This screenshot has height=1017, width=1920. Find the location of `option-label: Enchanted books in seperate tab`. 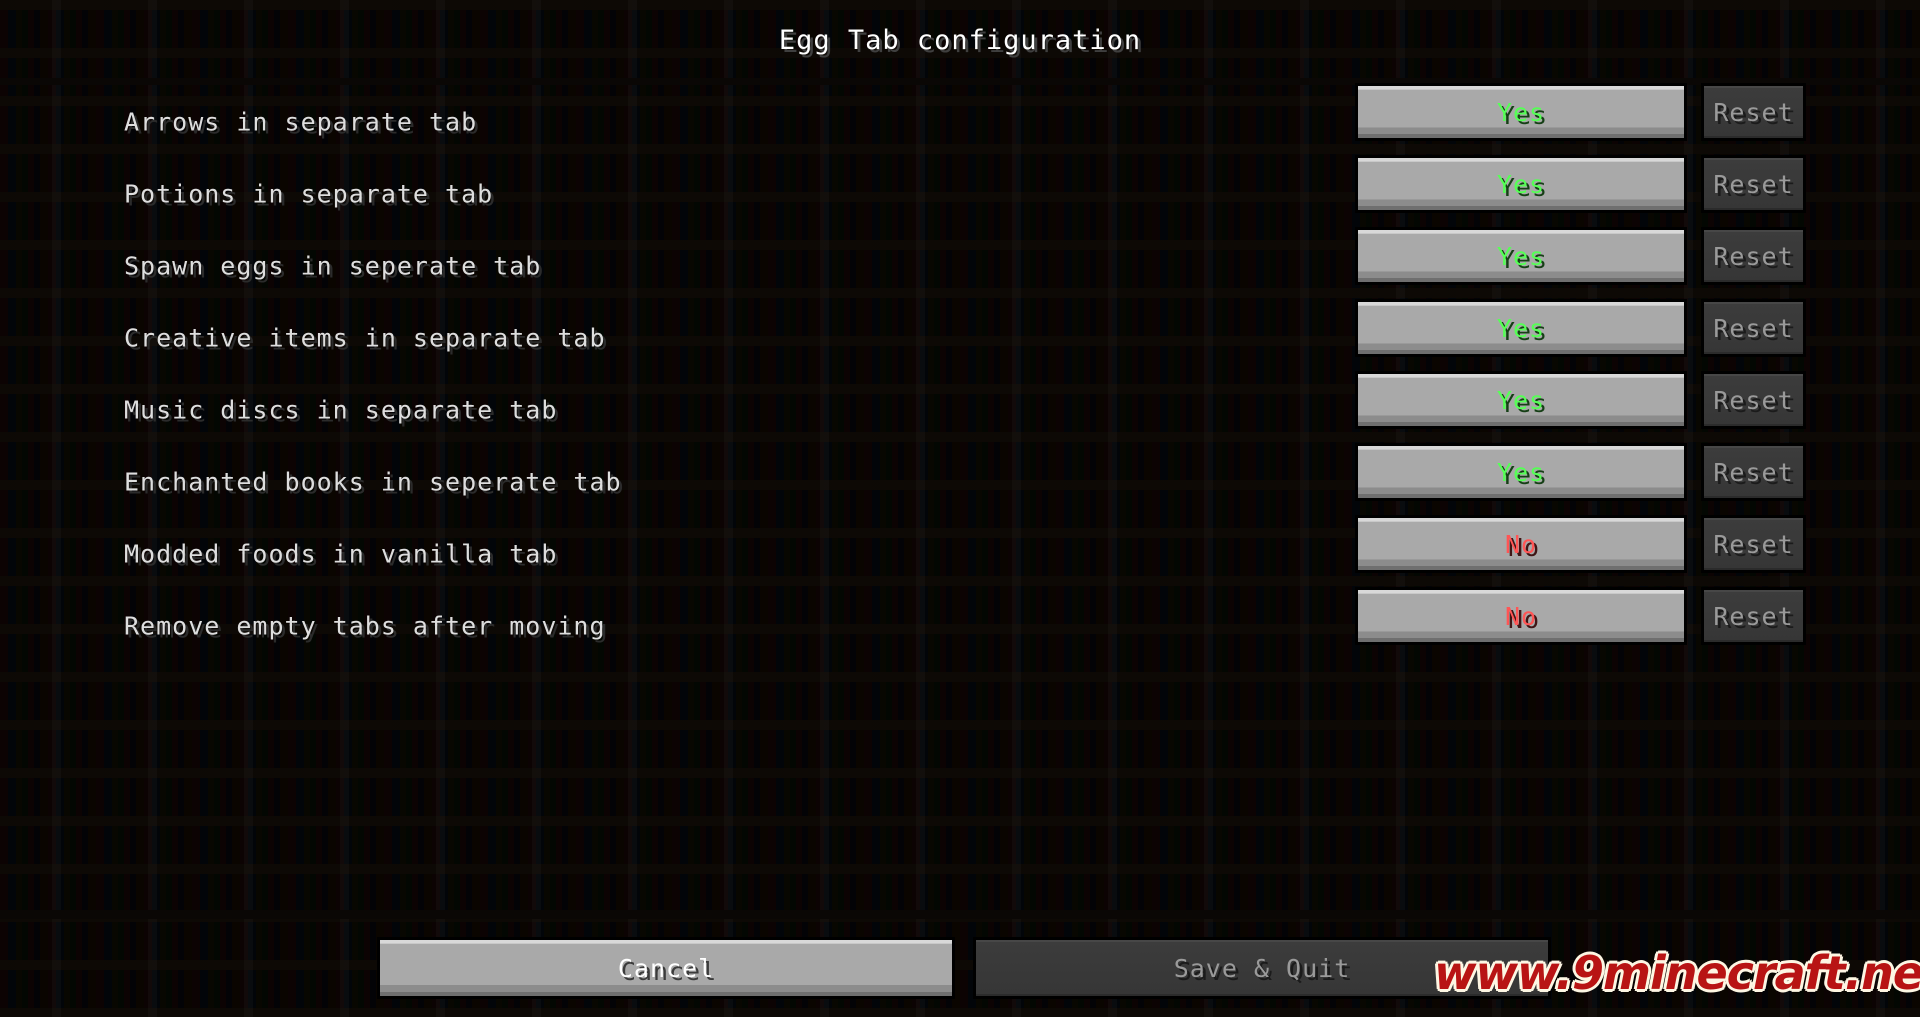

option-label: Enchanted books in seperate tab is located at coordinates (373, 482).